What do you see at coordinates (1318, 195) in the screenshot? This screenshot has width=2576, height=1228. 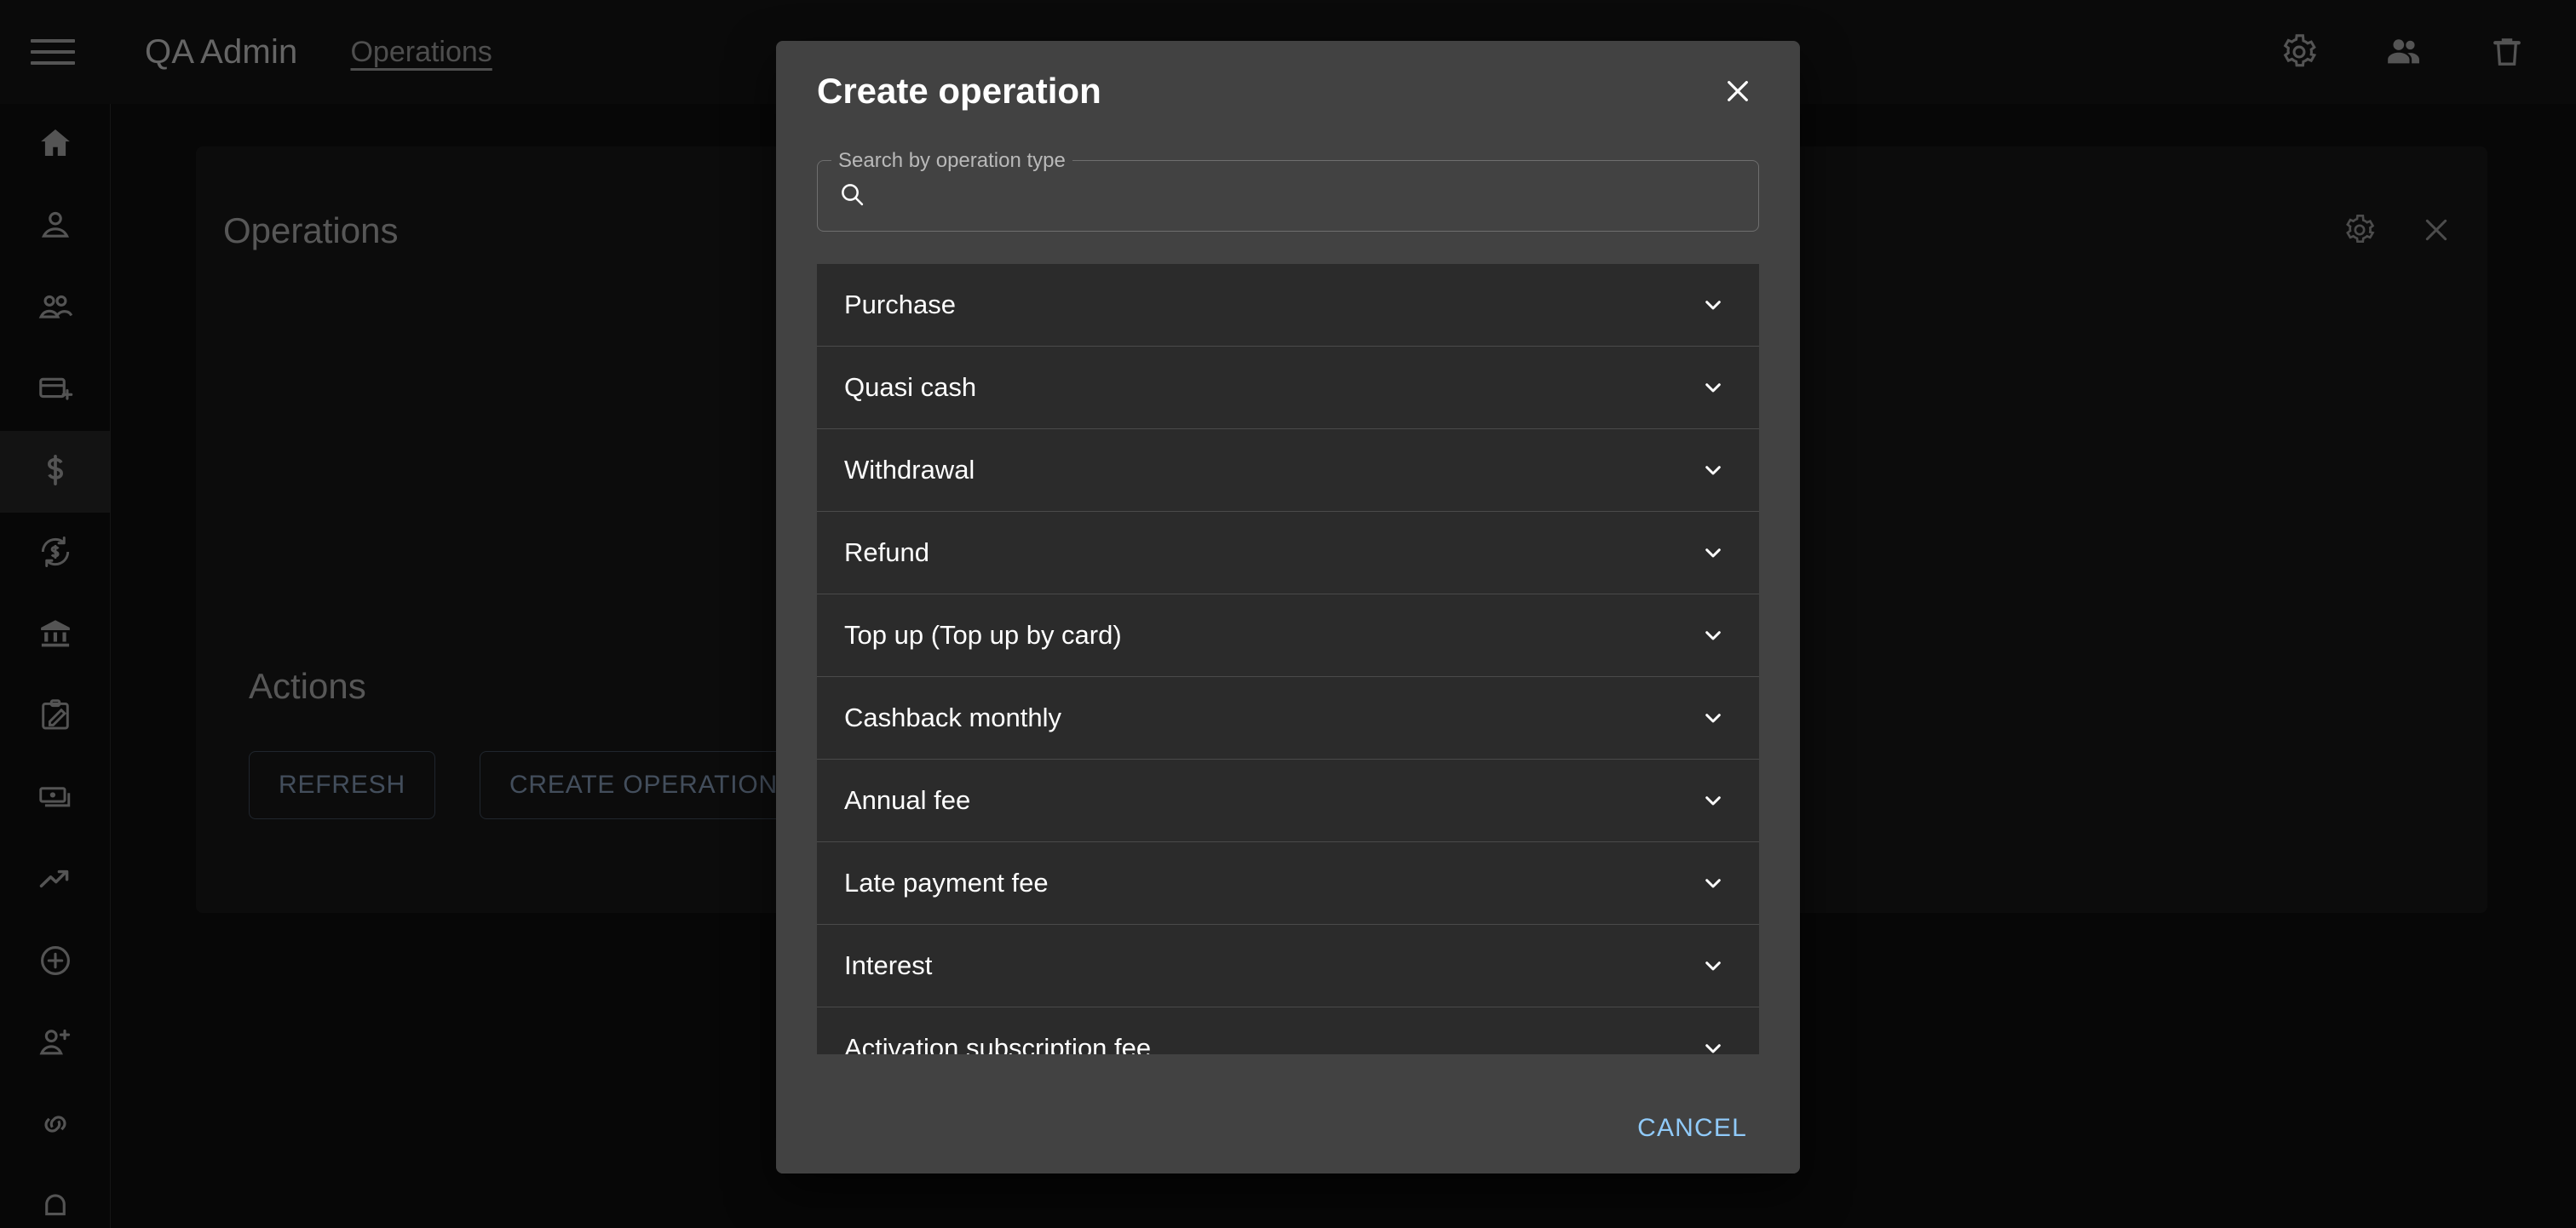 I see `search-input` at bounding box center [1318, 195].